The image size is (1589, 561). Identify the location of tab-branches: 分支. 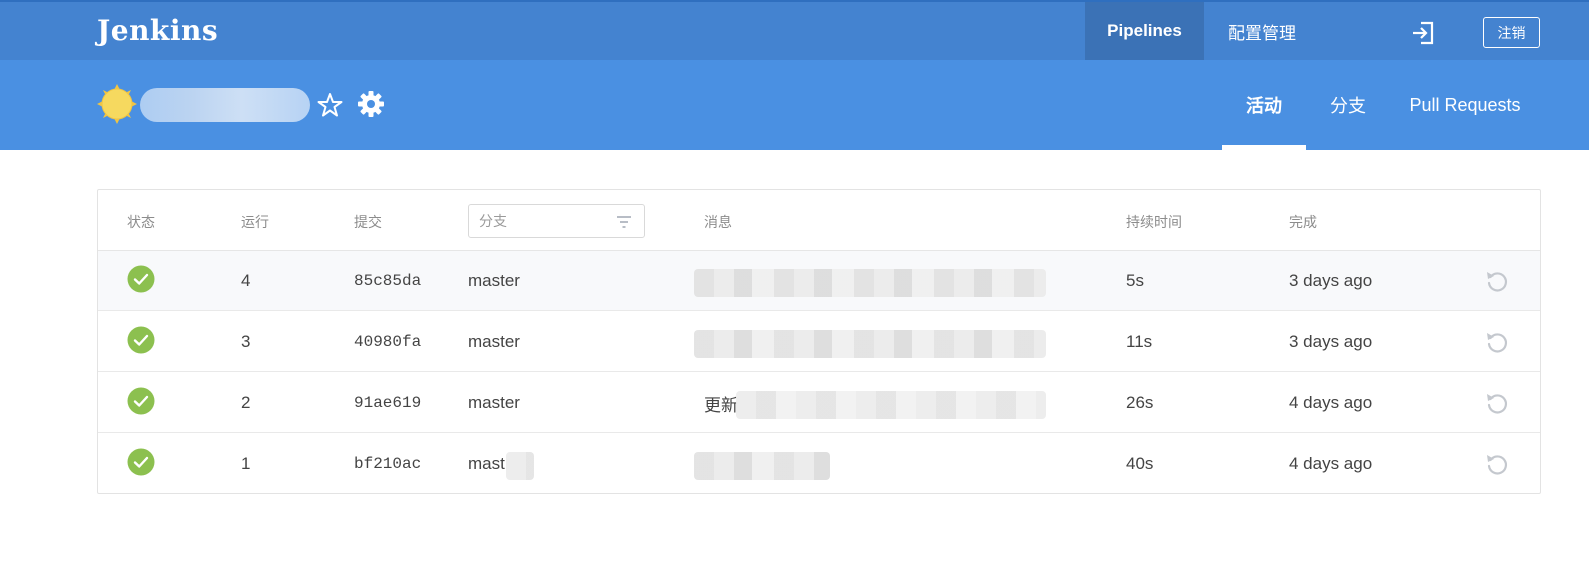
(1348, 105).